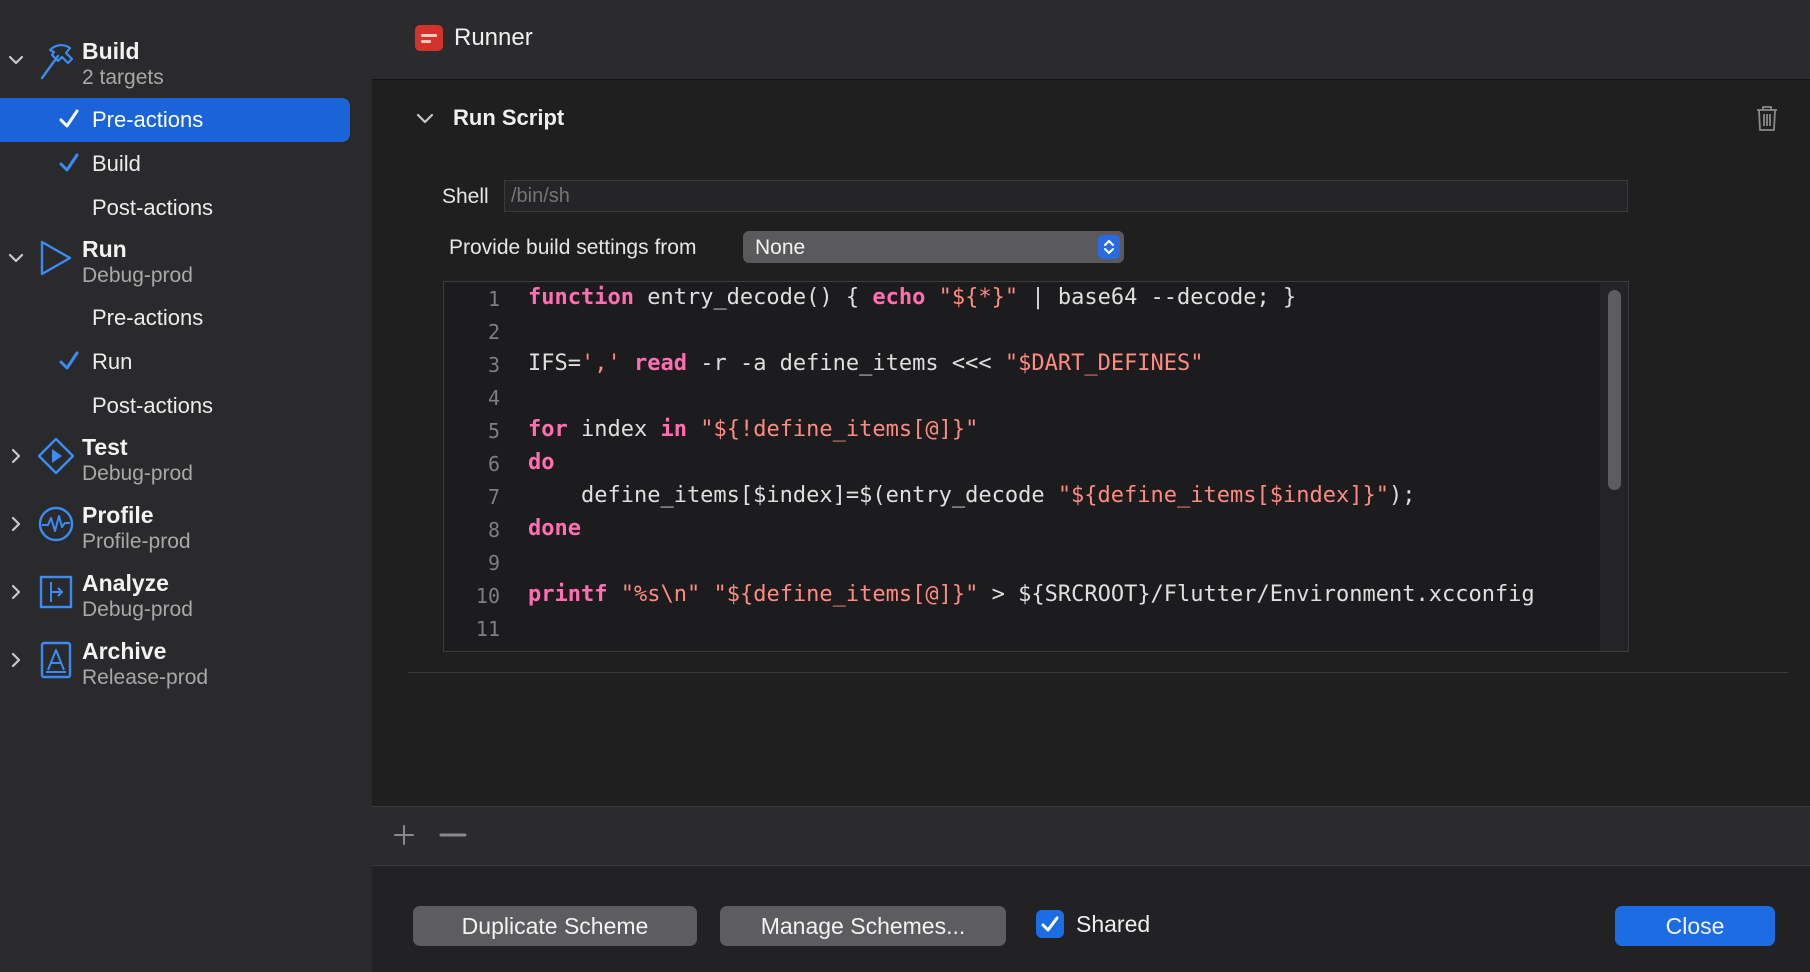  I want to click on sidebar-item-run-pre-actions: Pre-actions, so click(175, 318).